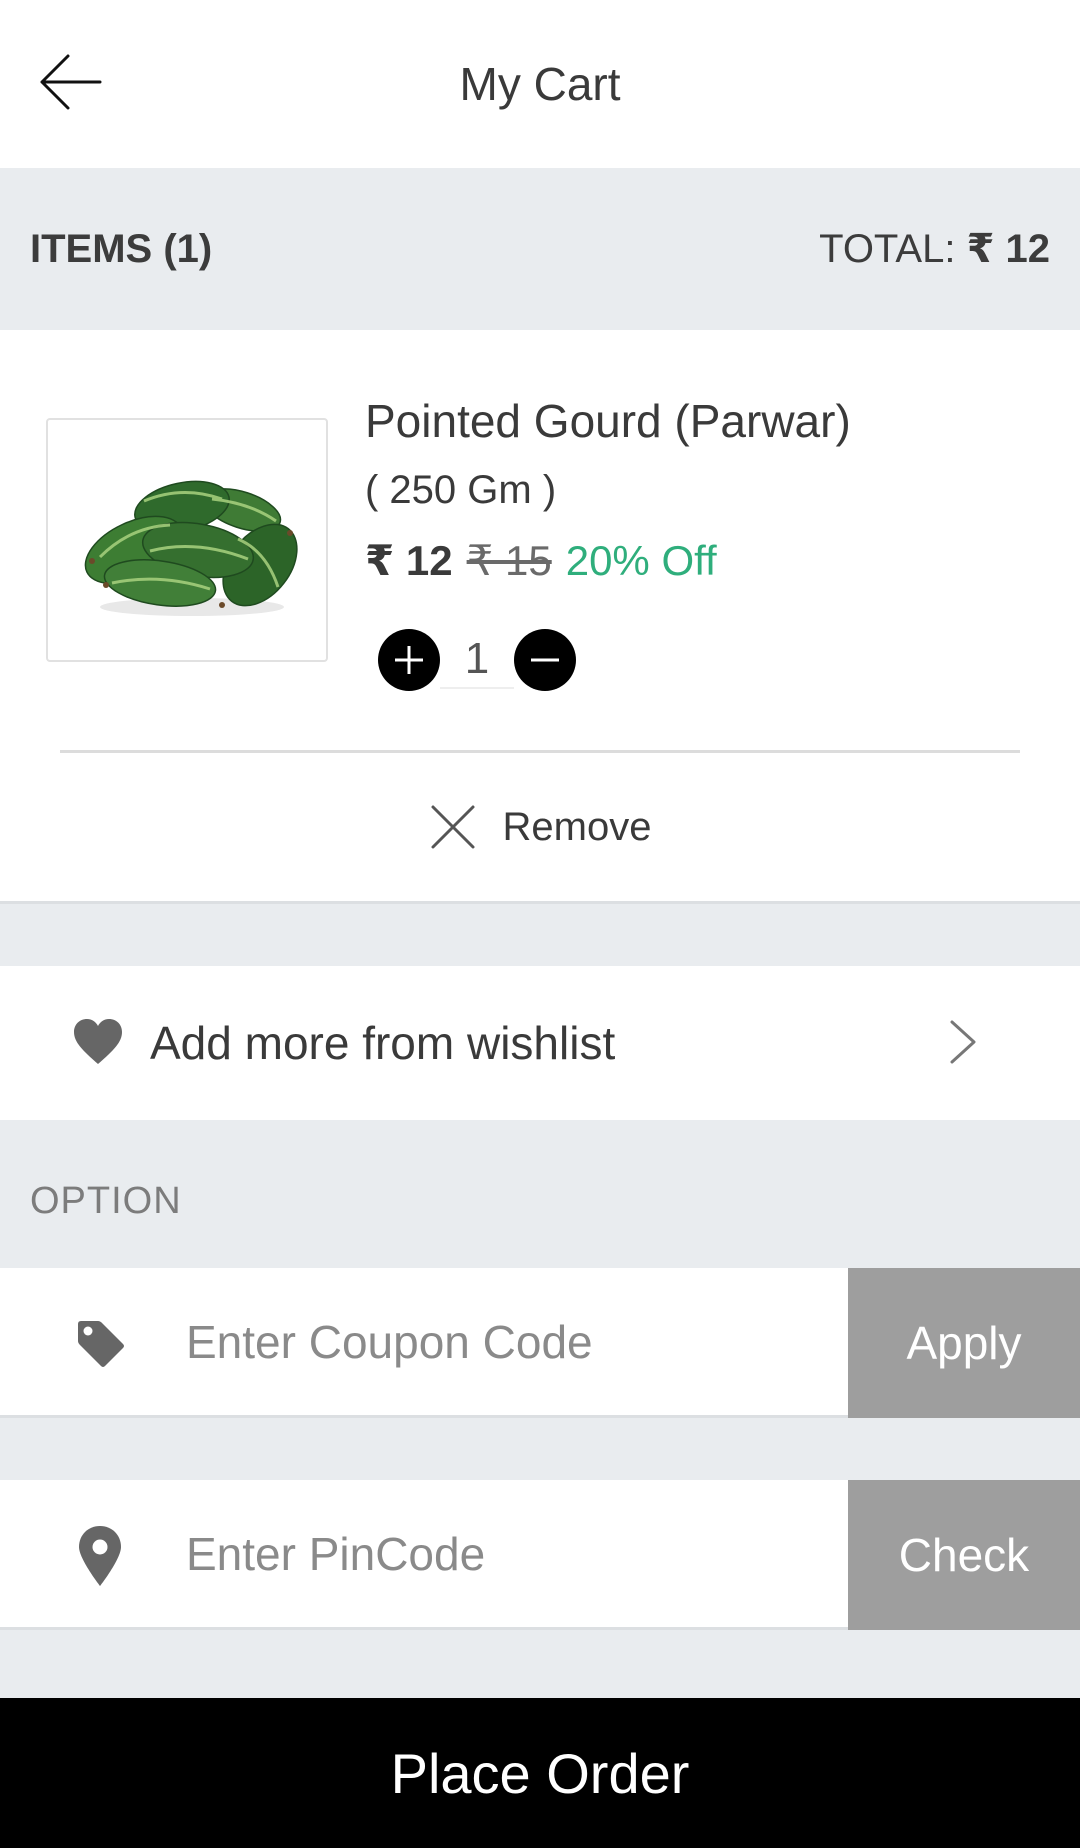 This screenshot has width=1080, height=1848. I want to click on remove-button: Remove, so click(540, 827).